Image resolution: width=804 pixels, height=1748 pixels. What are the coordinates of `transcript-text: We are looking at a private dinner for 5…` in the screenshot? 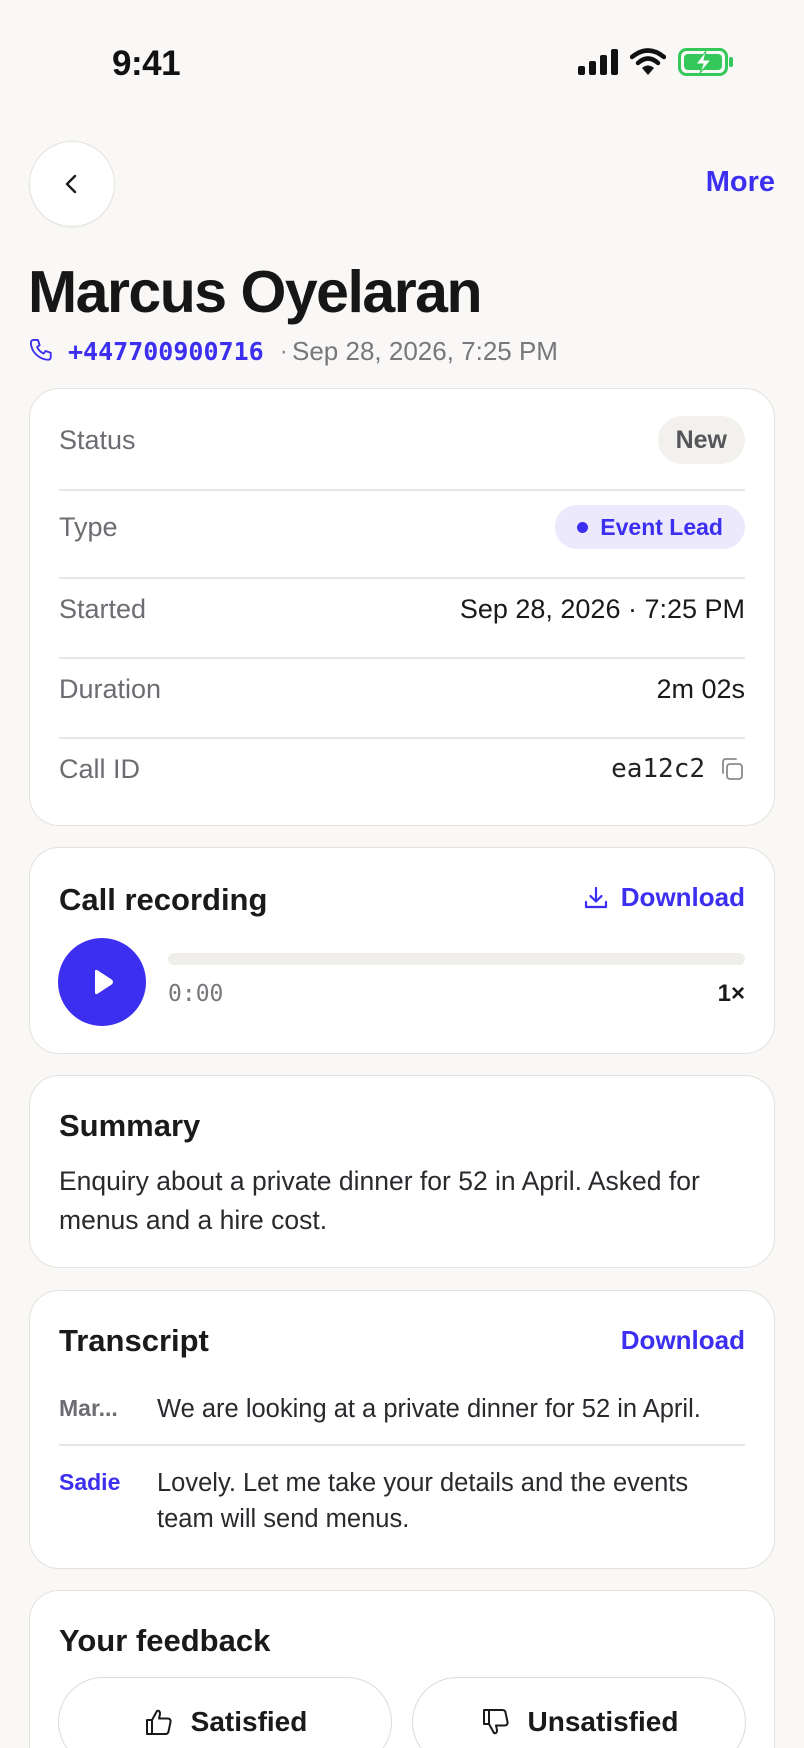 It's located at (429, 1409).